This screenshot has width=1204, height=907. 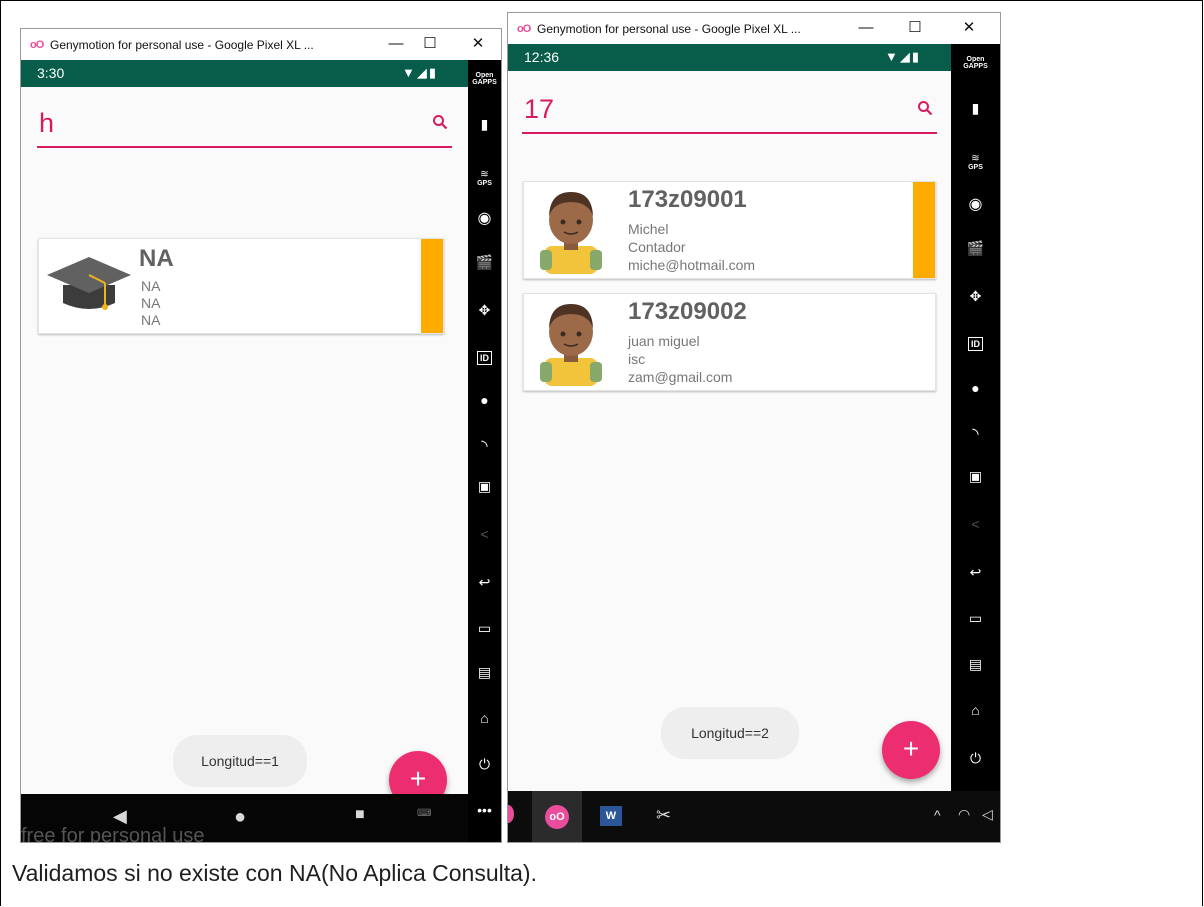 I want to click on card-code: 173z09002, so click(x=687, y=311).